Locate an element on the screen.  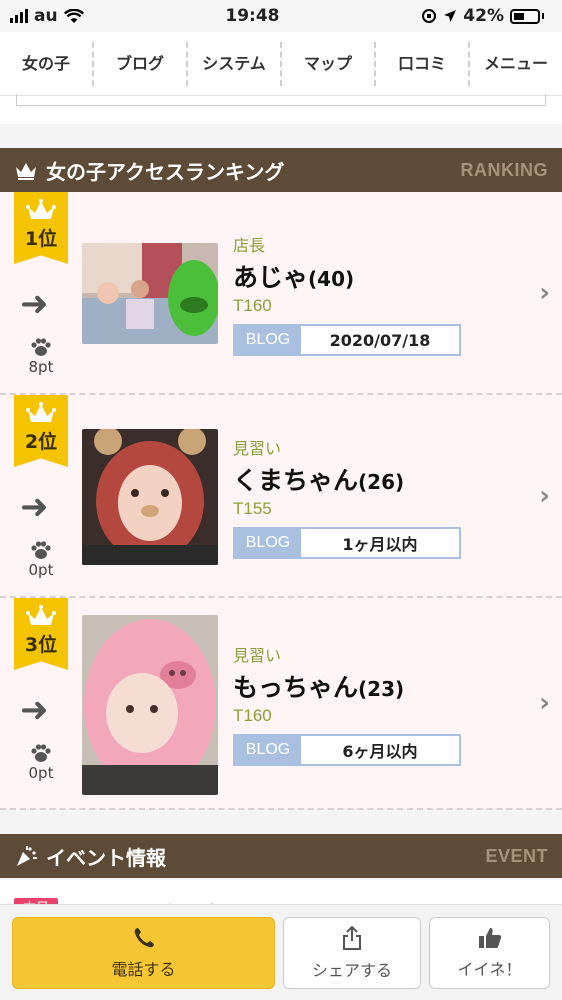
rank-badge: 3位 is located at coordinates (41, 634).